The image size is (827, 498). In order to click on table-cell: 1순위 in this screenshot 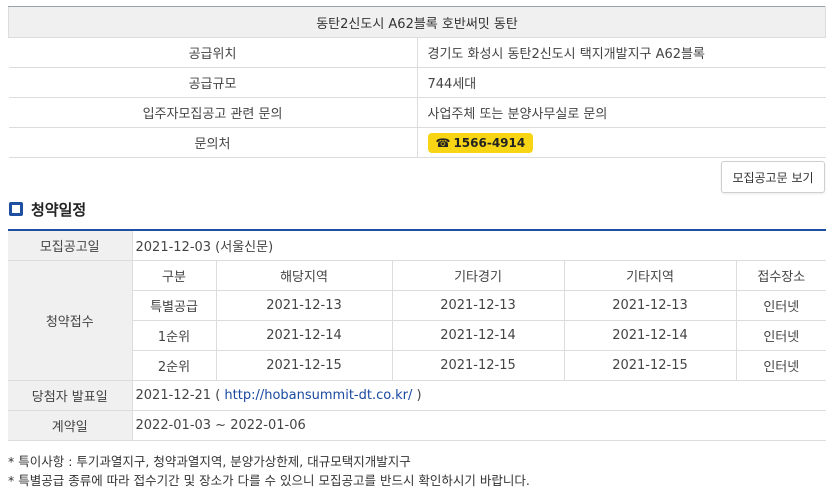, I will do `click(174, 335)`.